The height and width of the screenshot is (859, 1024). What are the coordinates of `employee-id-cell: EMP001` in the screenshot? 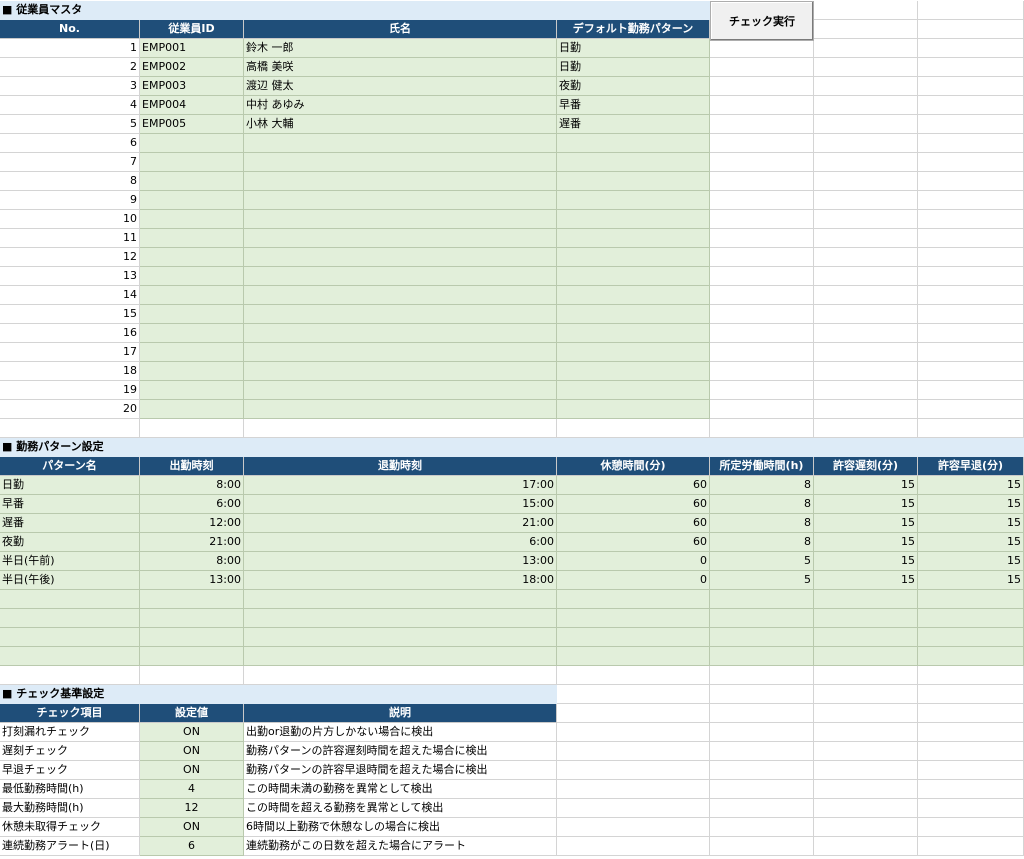 It's located at (192, 48).